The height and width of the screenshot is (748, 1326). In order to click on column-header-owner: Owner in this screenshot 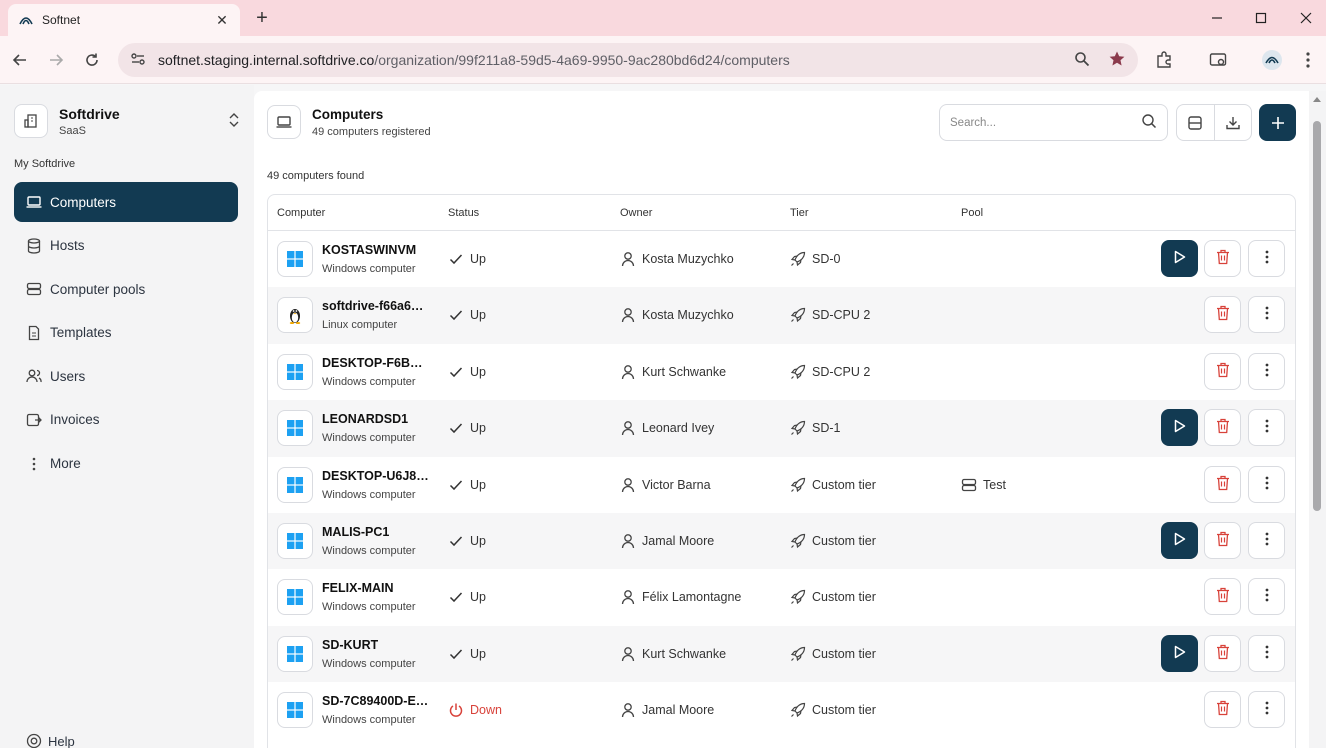, I will do `click(636, 213)`.